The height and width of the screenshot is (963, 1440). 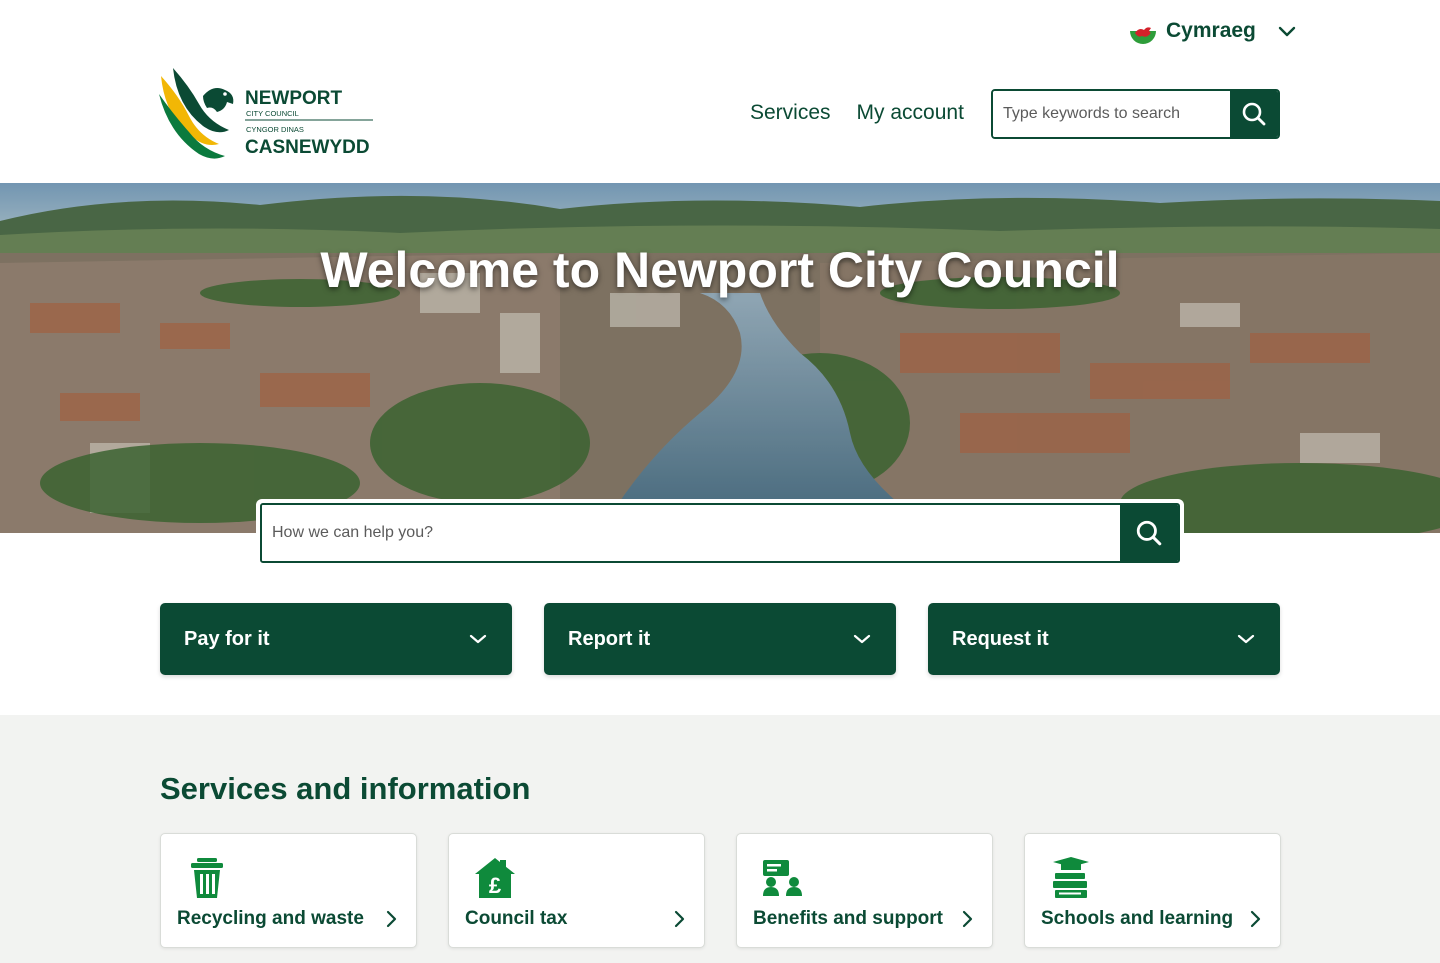 I want to click on books-graduation-icon, so click(x=1071, y=877).